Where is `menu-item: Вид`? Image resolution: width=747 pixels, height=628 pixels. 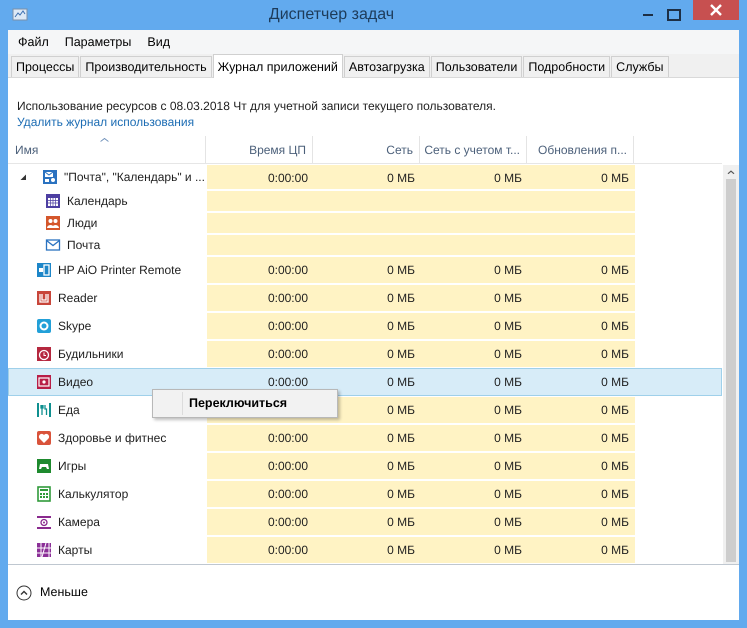
menu-item: Вид is located at coordinates (158, 42).